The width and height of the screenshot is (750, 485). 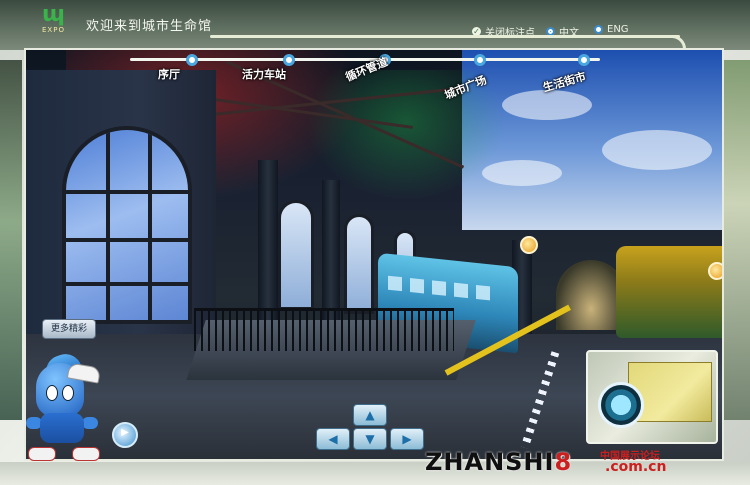 I want to click on header-divider-line, so click(x=445, y=36).